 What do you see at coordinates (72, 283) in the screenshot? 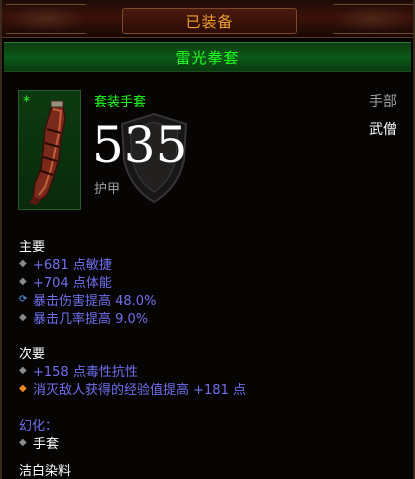
I see `stat-text: +704 点体能` at bounding box center [72, 283].